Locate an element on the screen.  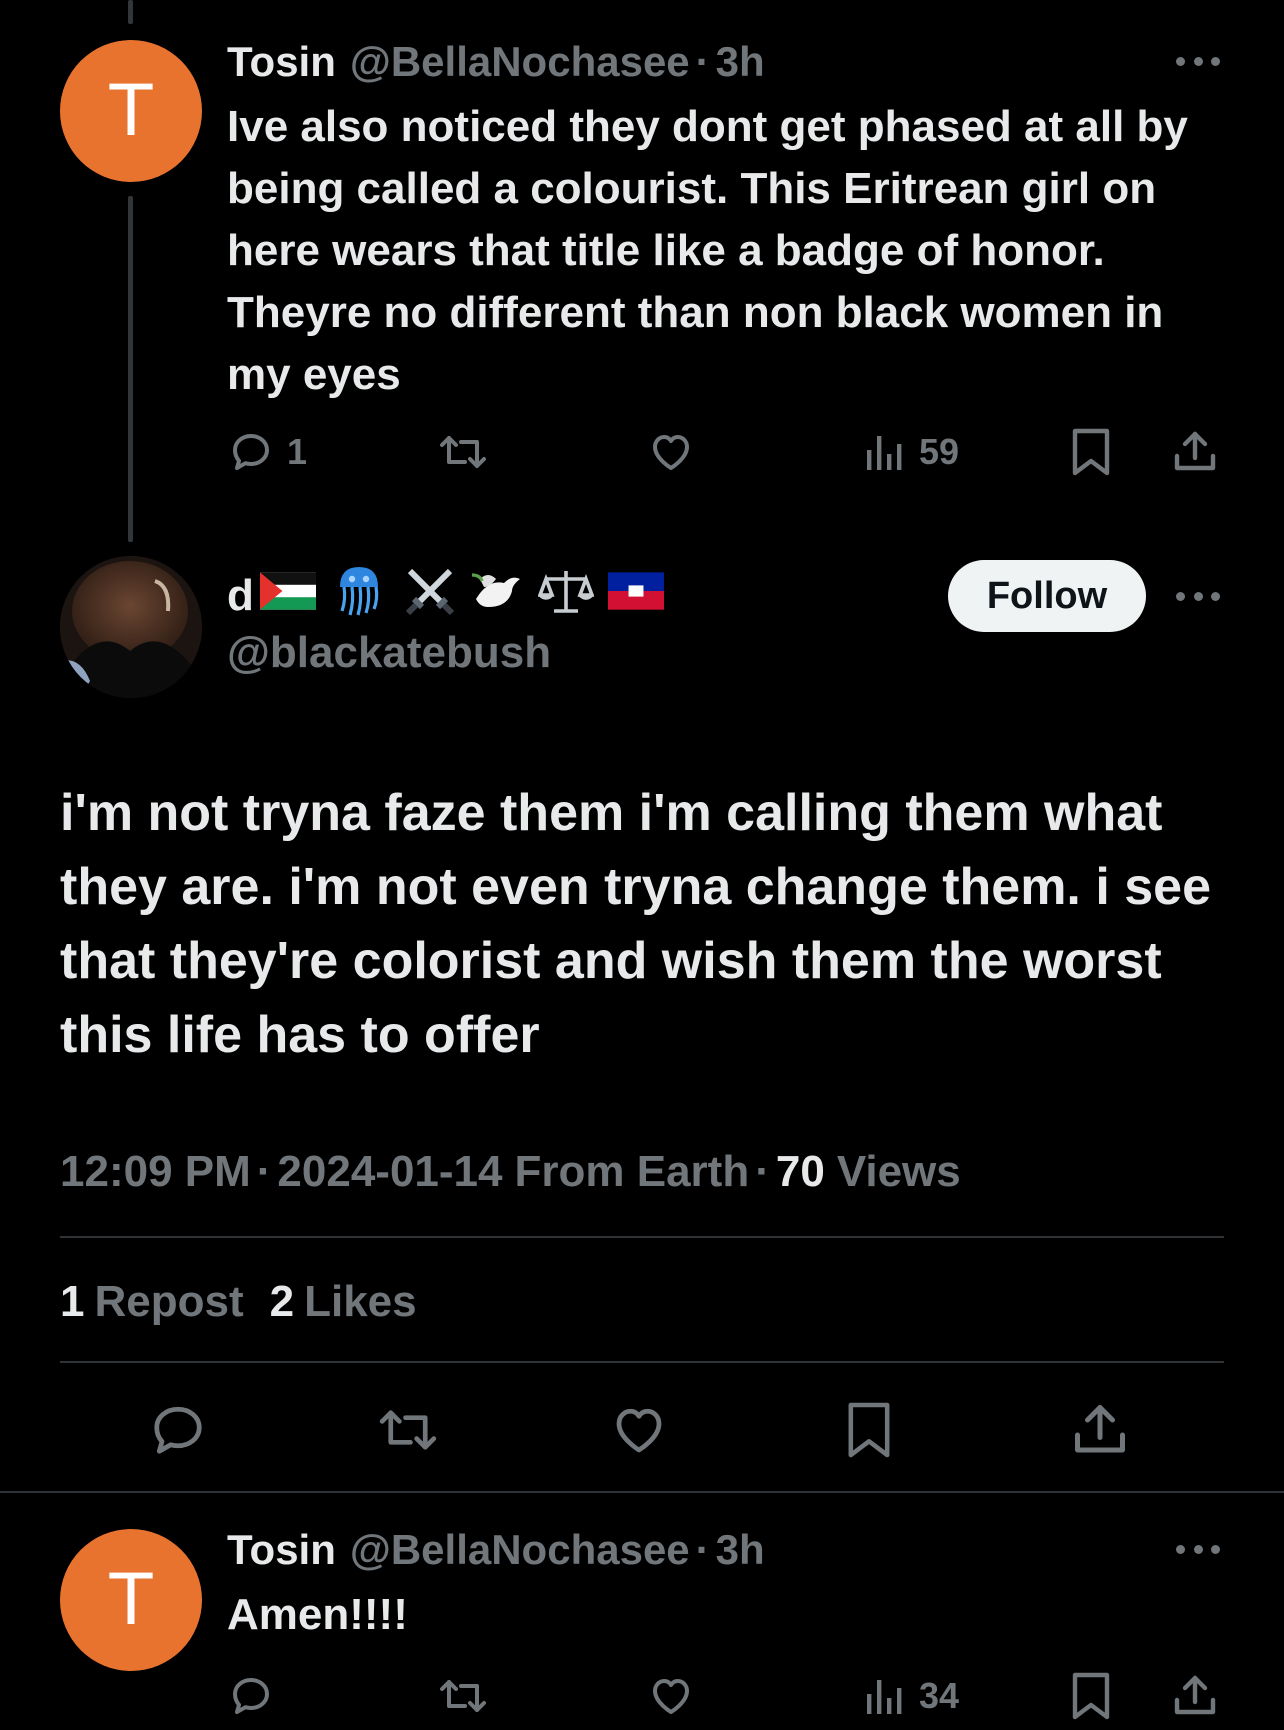
reply-button: 1 is located at coordinates (267, 452).